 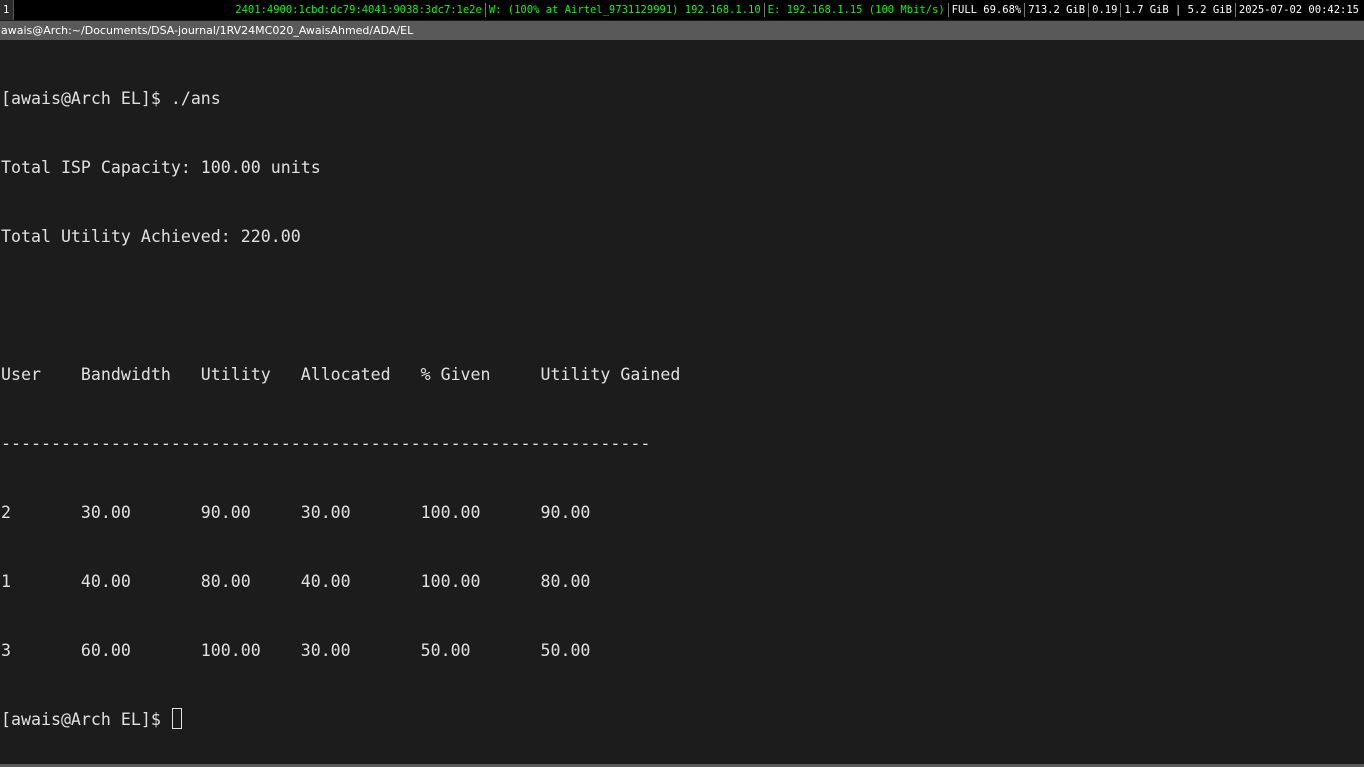 What do you see at coordinates (1105, 10) in the screenshot?
I see `load-status: 0.19` at bounding box center [1105, 10].